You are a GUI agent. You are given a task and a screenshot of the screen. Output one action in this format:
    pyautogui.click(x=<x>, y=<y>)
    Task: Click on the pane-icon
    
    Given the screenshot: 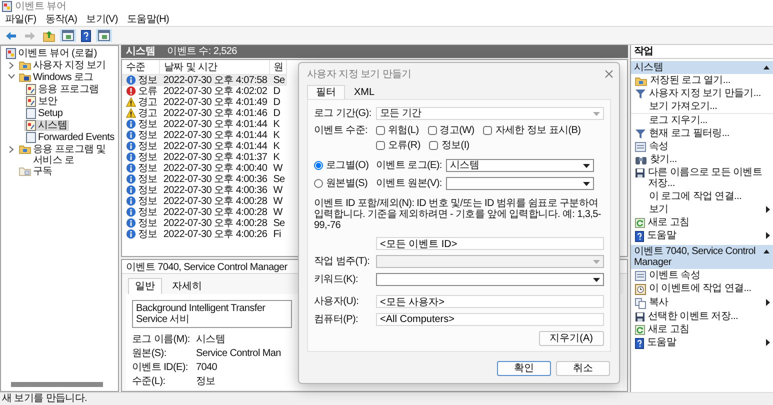 What is the action you would take?
    pyautogui.click(x=104, y=35)
    